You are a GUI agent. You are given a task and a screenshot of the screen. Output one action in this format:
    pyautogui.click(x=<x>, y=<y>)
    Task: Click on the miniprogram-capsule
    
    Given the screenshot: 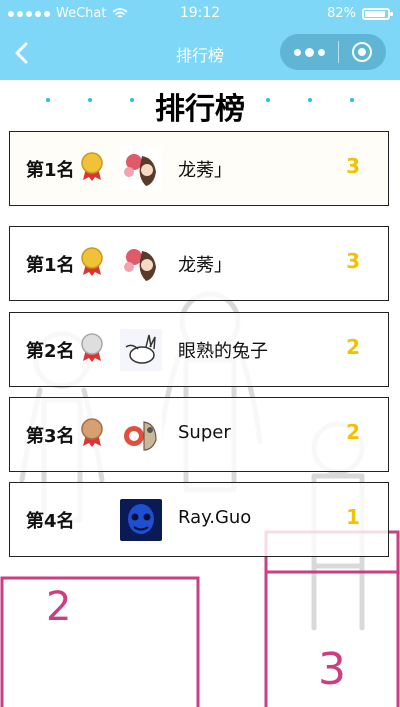 What is the action you would take?
    pyautogui.click(x=333, y=52)
    